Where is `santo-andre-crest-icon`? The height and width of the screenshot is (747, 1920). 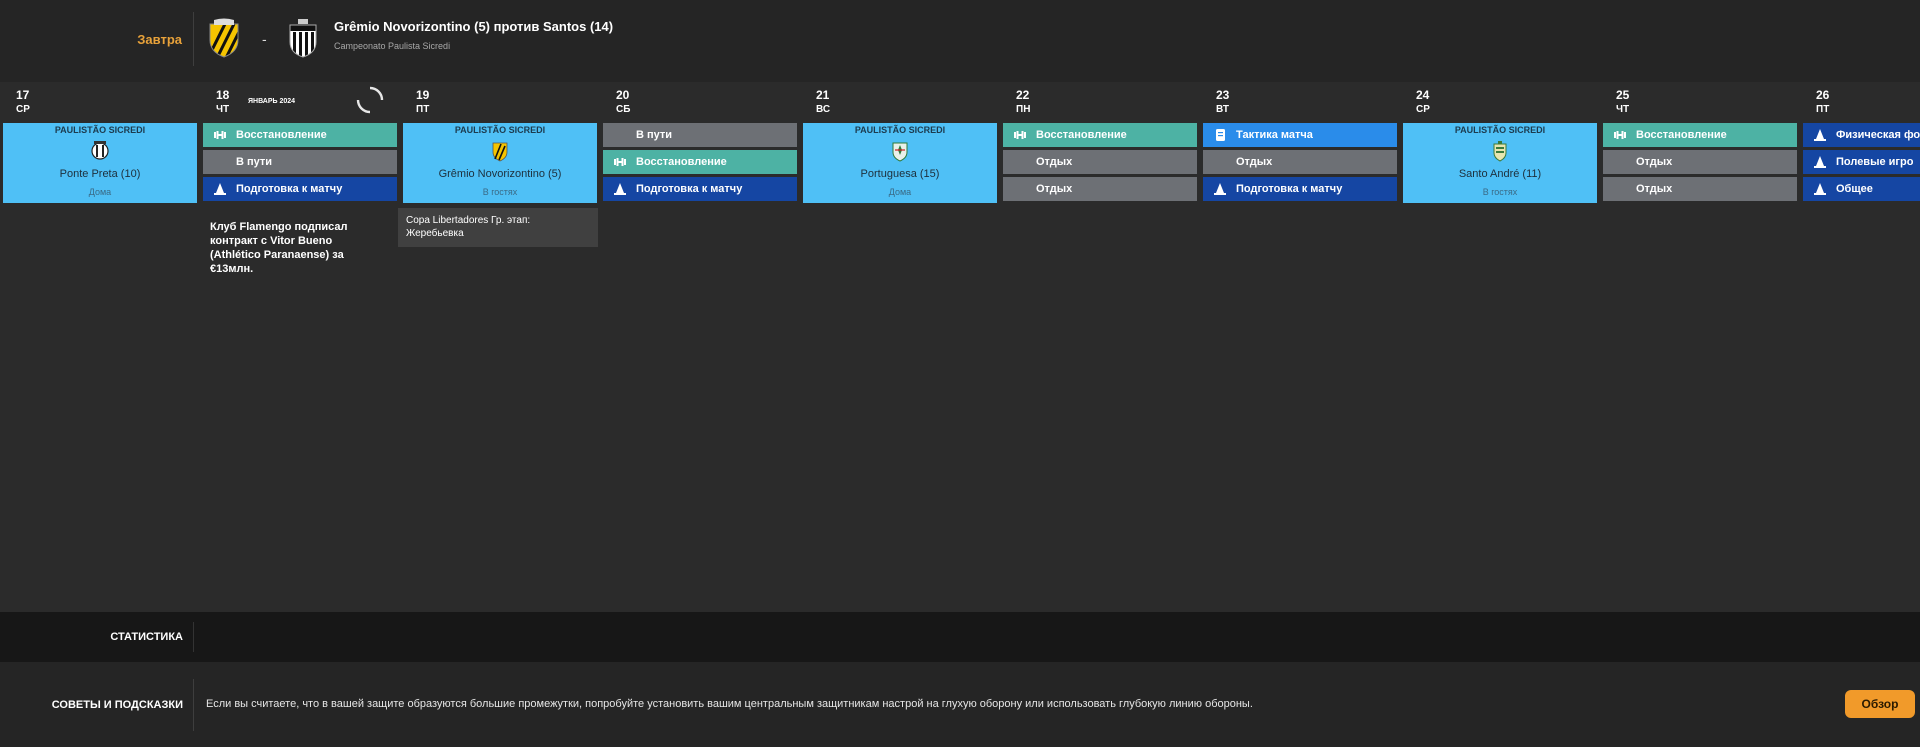 santo-andre-crest-icon is located at coordinates (1500, 151).